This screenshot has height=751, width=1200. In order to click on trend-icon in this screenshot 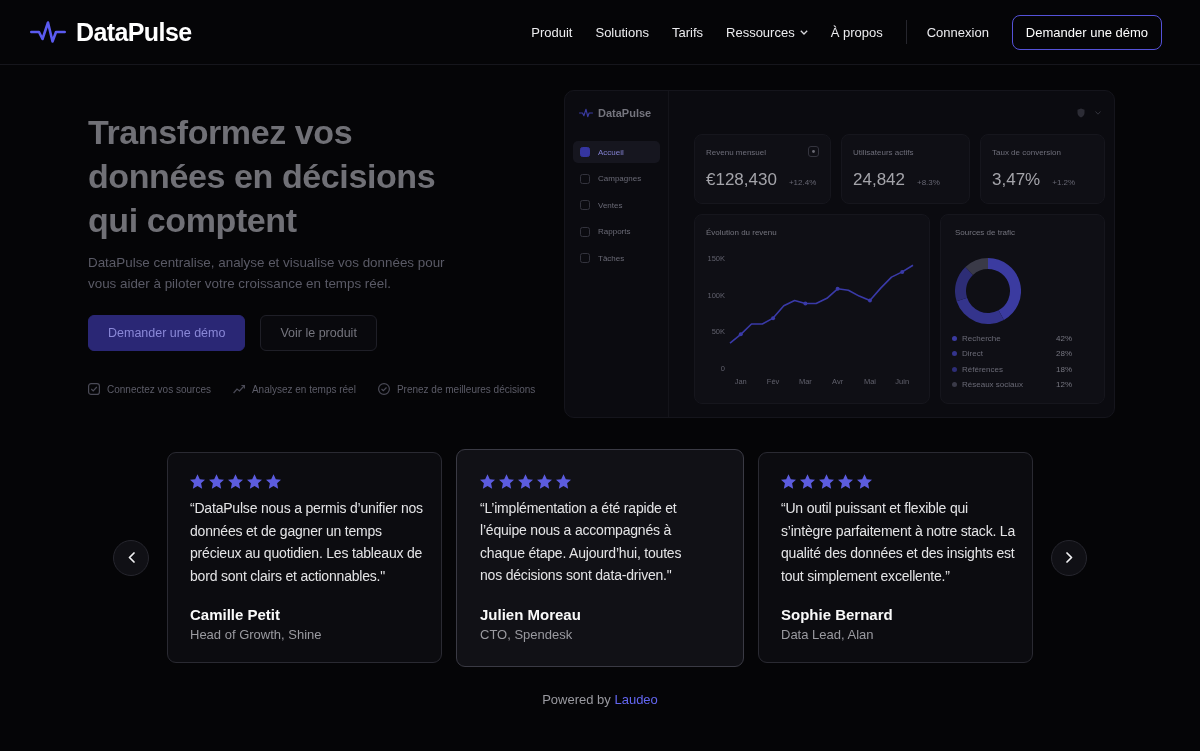, I will do `click(238, 389)`.